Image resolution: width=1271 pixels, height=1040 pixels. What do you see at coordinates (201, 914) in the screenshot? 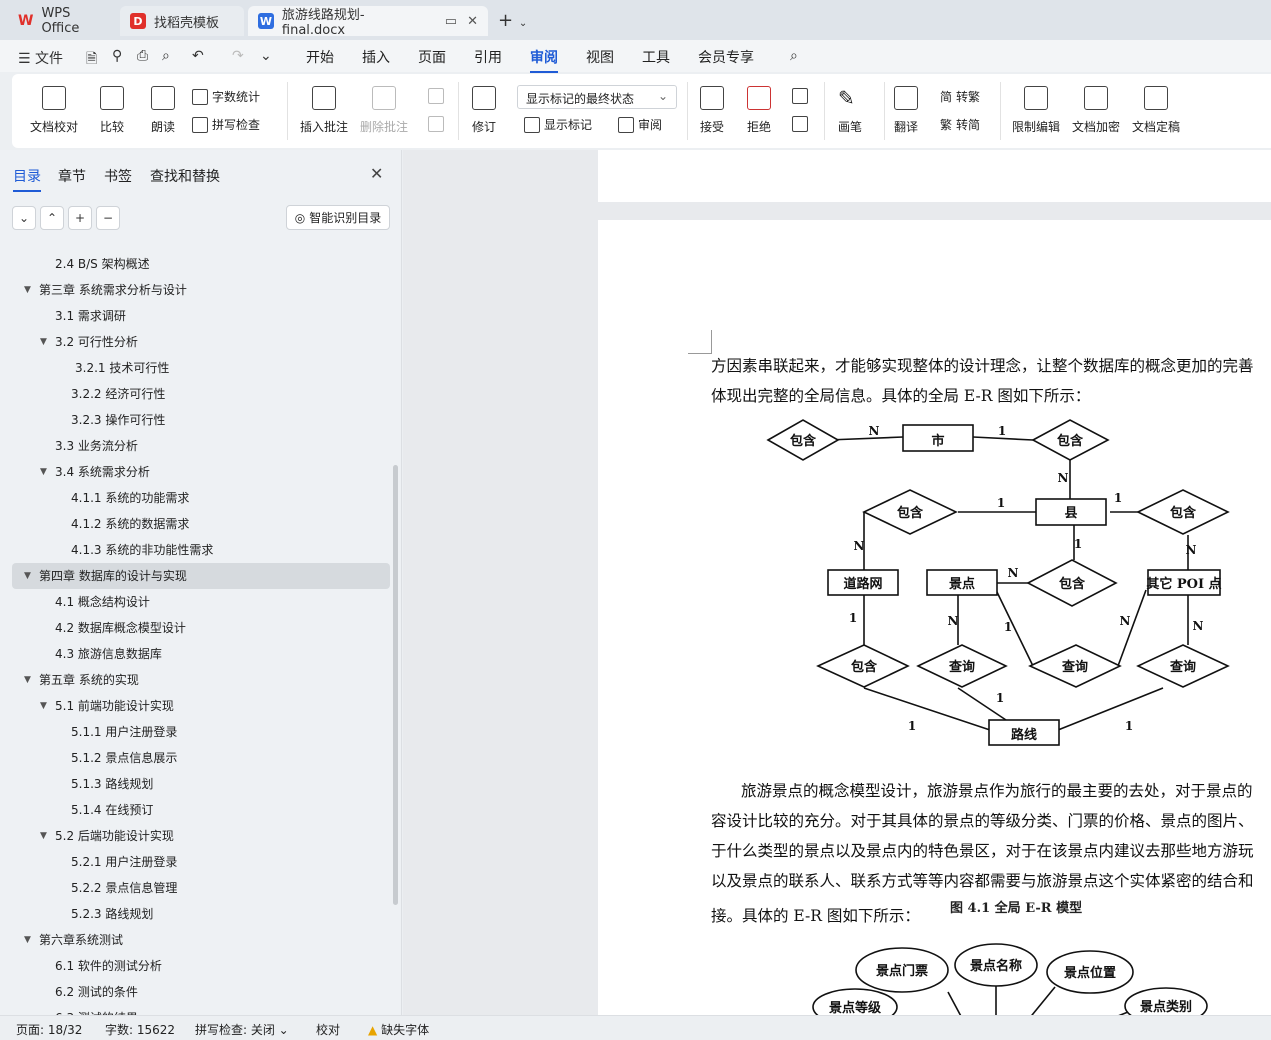
I see `toc-item: 5.2.3 路线规划` at bounding box center [201, 914].